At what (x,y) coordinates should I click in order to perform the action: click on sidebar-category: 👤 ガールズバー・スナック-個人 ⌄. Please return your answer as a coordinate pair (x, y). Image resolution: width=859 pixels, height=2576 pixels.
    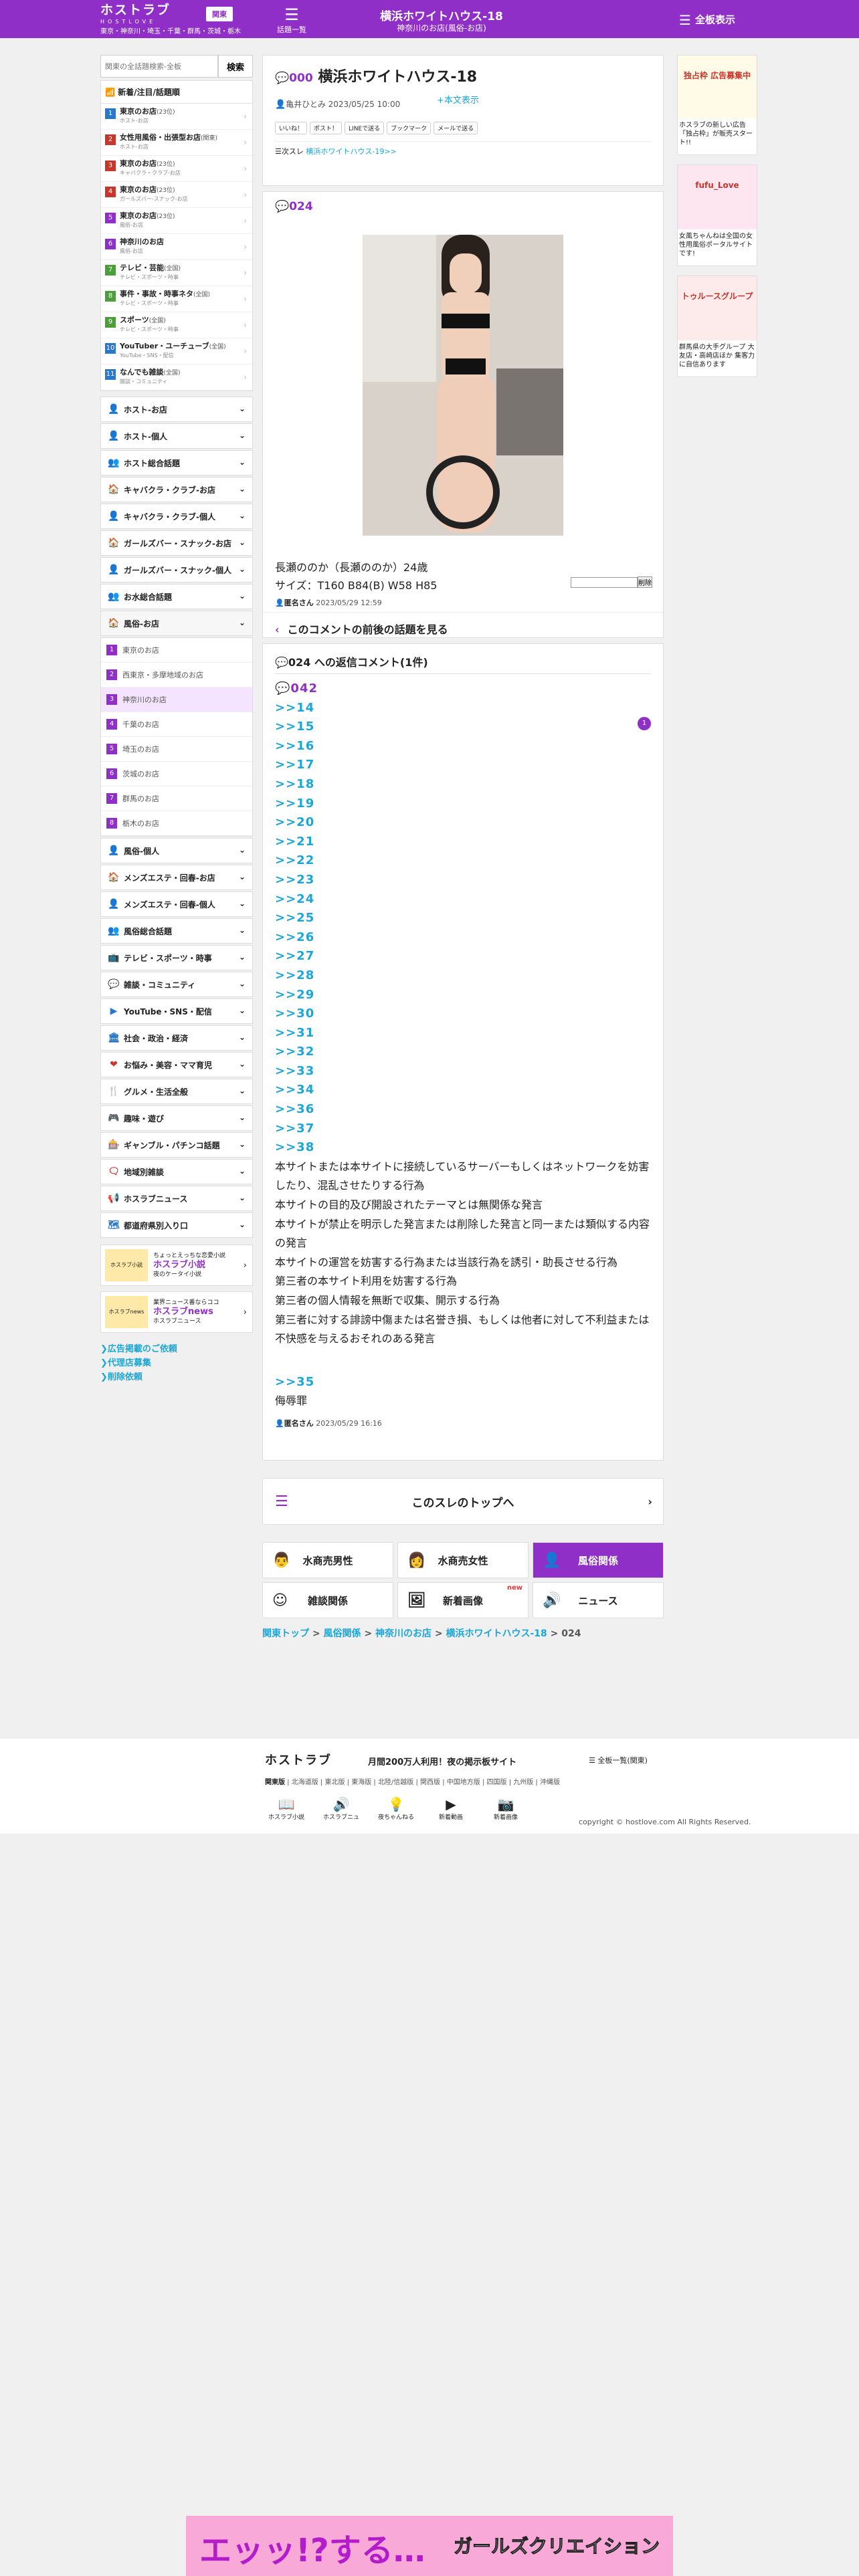
    Looking at the image, I should click on (177, 569).